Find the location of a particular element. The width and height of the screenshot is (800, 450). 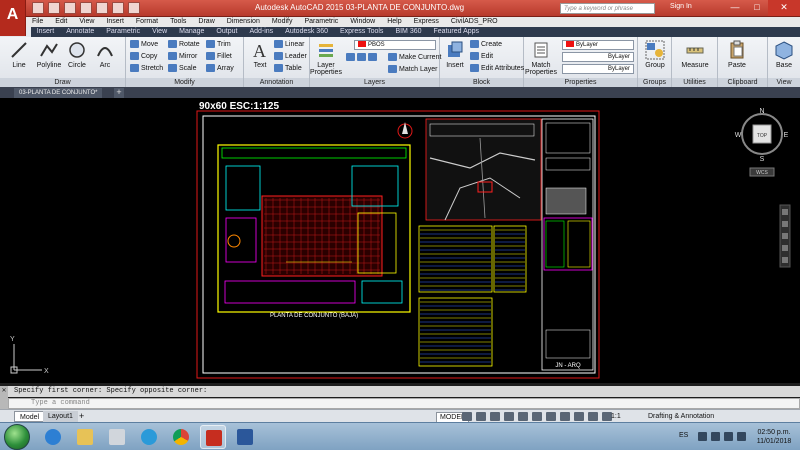

grid-toggle-icon is located at coordinates (467, 416).